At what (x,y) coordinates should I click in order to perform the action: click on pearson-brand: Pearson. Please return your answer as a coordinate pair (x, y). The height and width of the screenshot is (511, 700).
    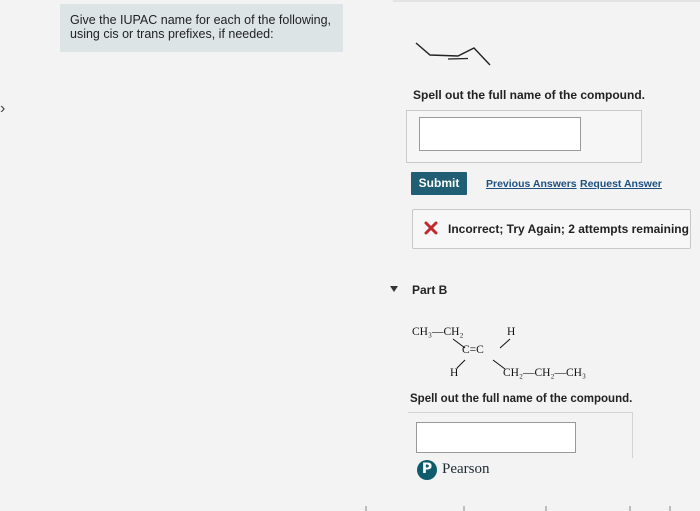
    Looking at the image, I should click on (466, 469).